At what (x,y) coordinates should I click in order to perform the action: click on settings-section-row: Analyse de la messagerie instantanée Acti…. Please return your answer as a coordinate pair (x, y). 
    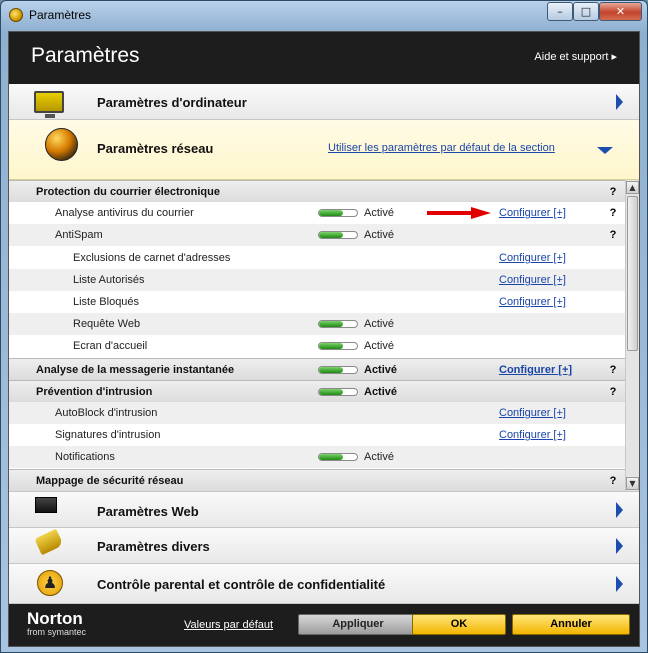
    Looking at the image, I should click on (317, 369).